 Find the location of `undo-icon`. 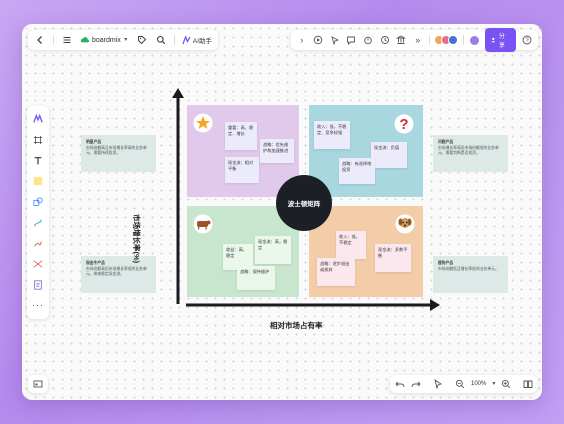

undo-icon is located at coordinates (400, 384).